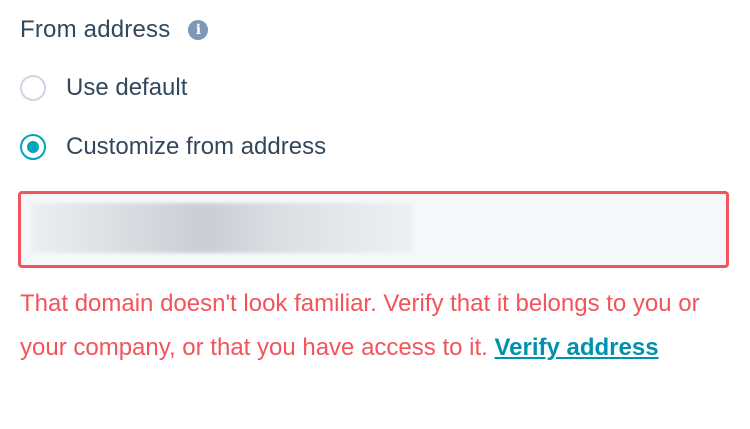 Image resolution: width=750 pixels, height=429 pixels. What do you see at coordinates (198, 30) in the screenshot?
I see `info-icon: i` at bounding box center [198, 30].